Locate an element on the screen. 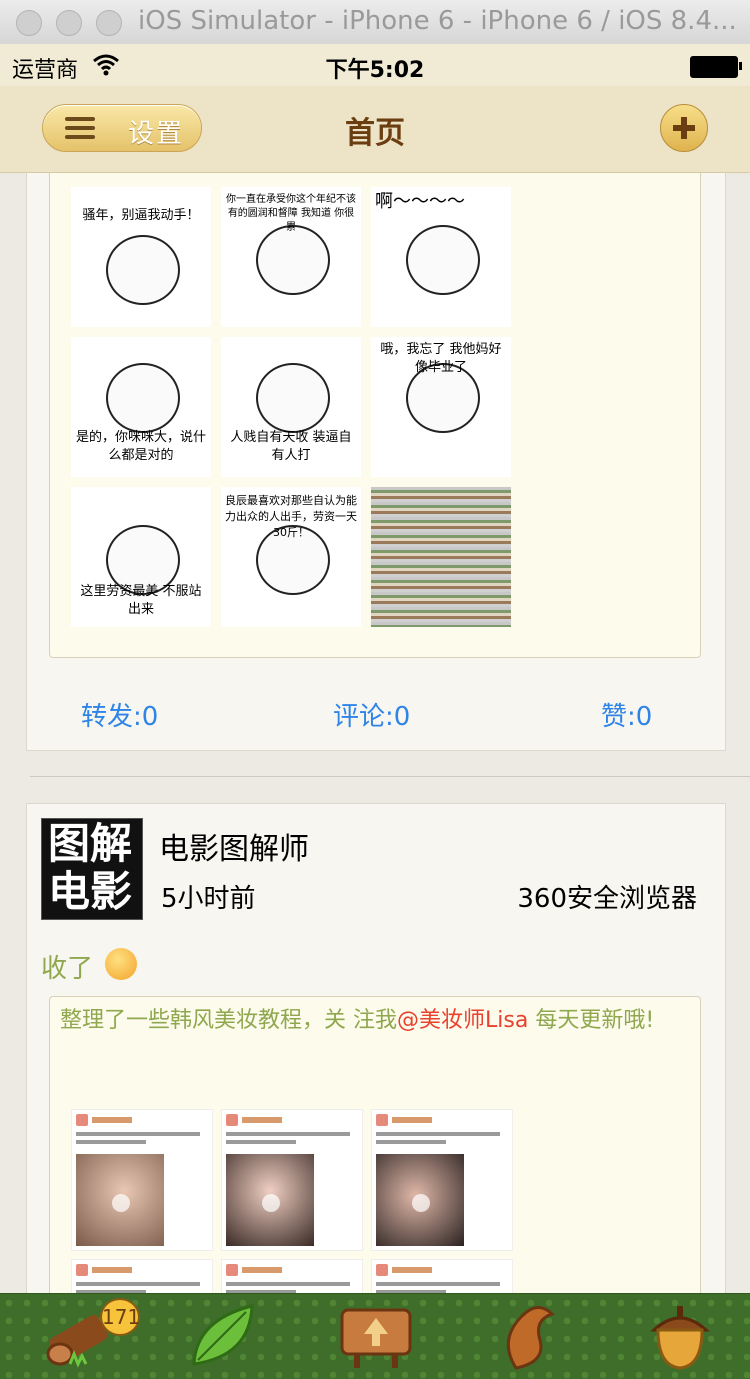  tab-bar: 171 is located at coordinates (375, 1336).